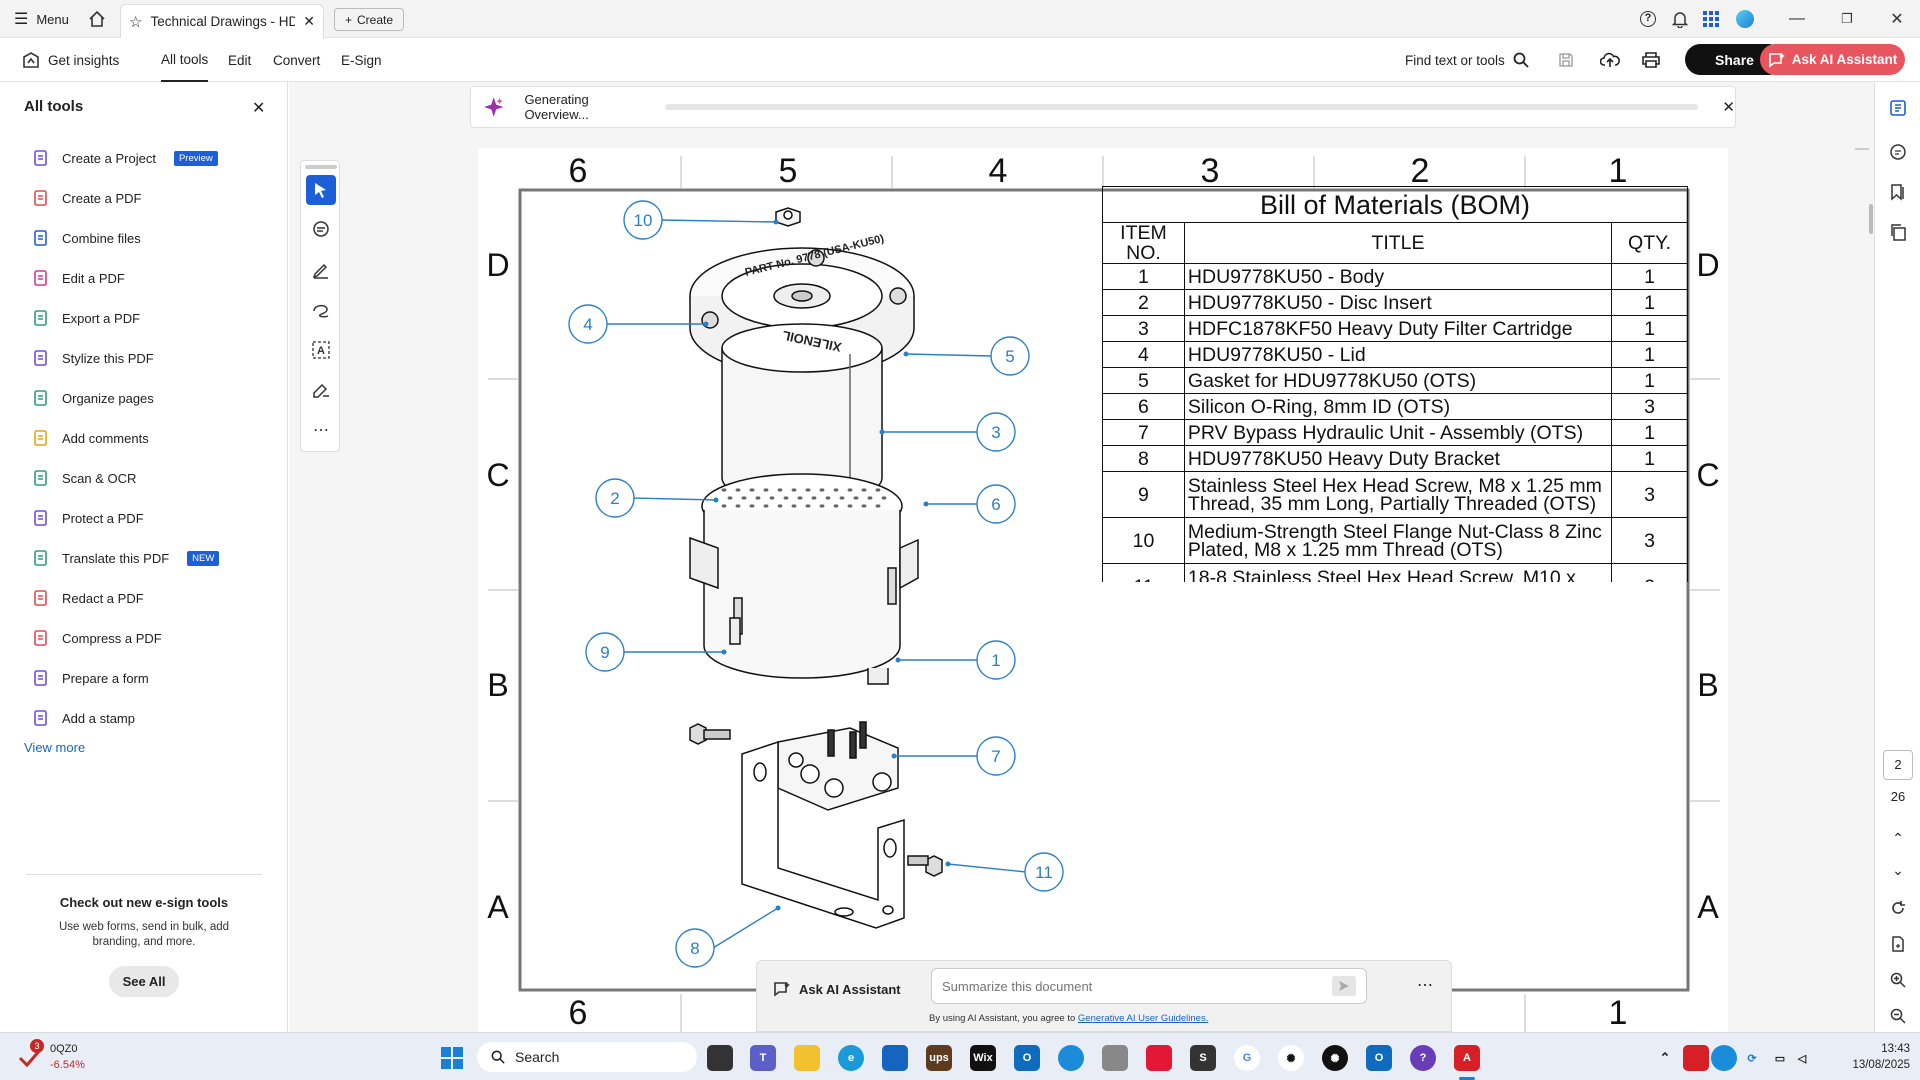  Describe the element at coordinates (1832, 59) in the screenshot. I see `ask-ai-assistant-button: Ask AI Assistant` at that location.